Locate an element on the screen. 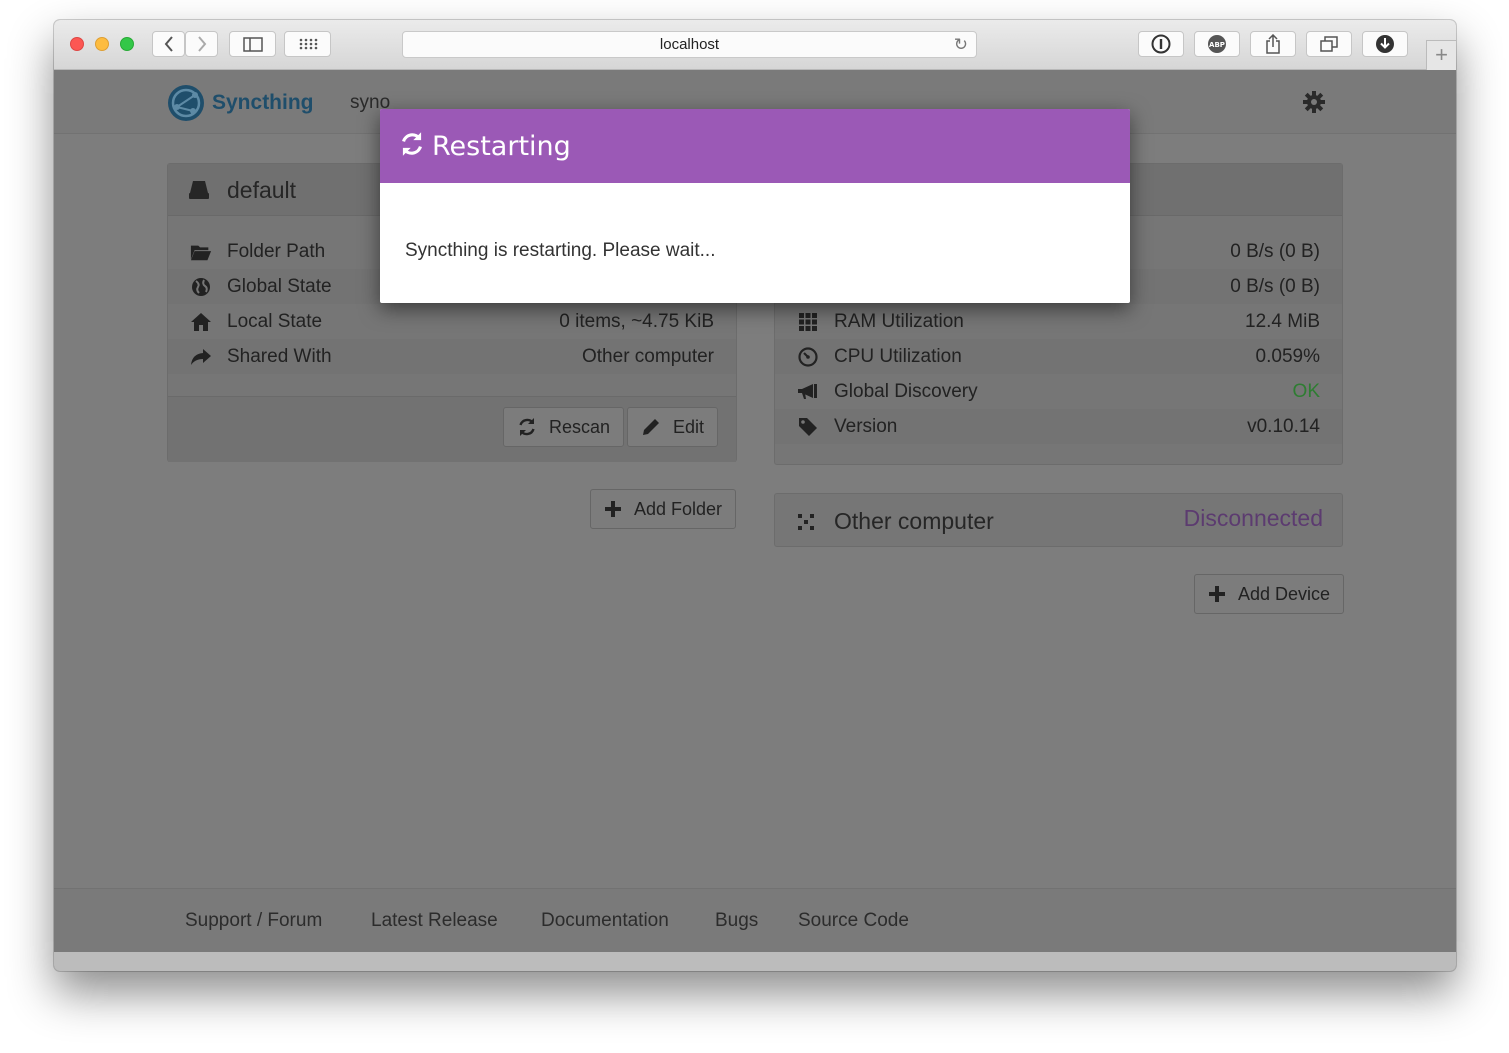 This screenshot has width=1509, height=1053. footer-link-documentation: Documentation is located at coordinates (605, 921).